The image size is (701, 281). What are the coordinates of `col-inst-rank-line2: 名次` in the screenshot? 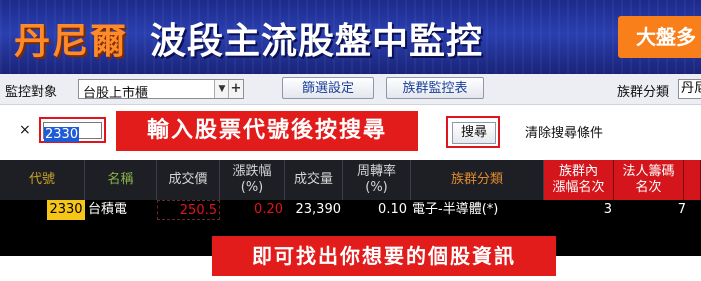 It's located at (648, 187).